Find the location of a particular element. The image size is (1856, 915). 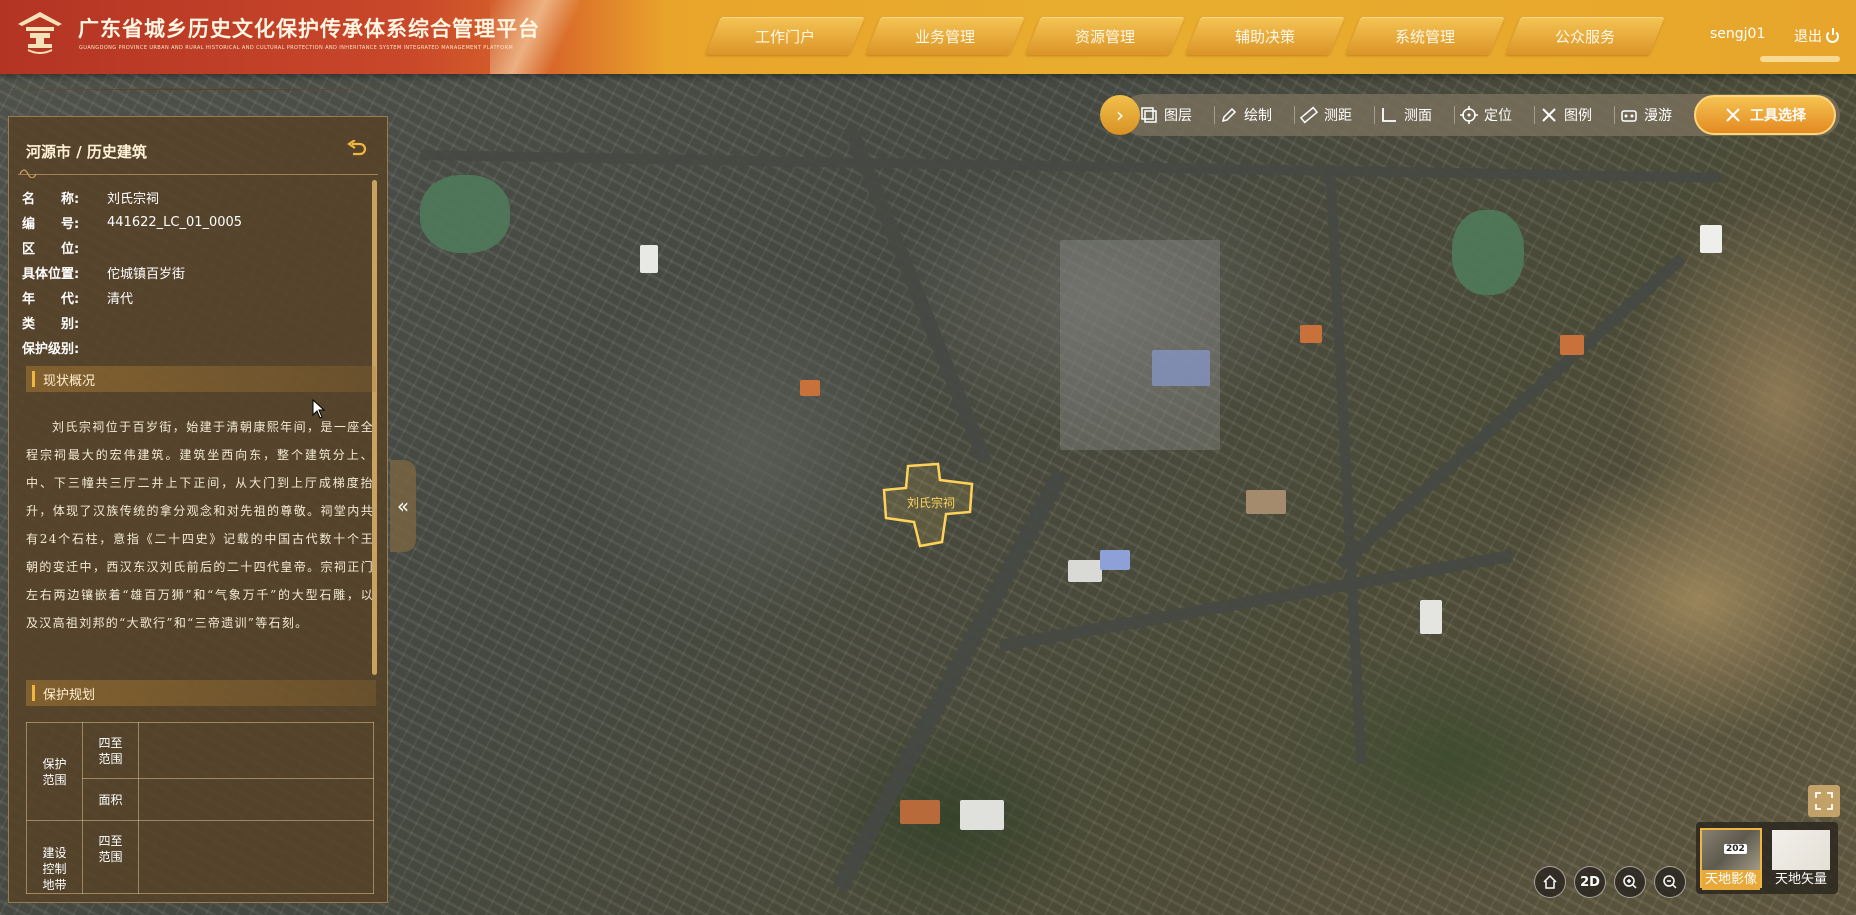

basemap-label: 天地矢量 is located at coordinates (1800, 879).